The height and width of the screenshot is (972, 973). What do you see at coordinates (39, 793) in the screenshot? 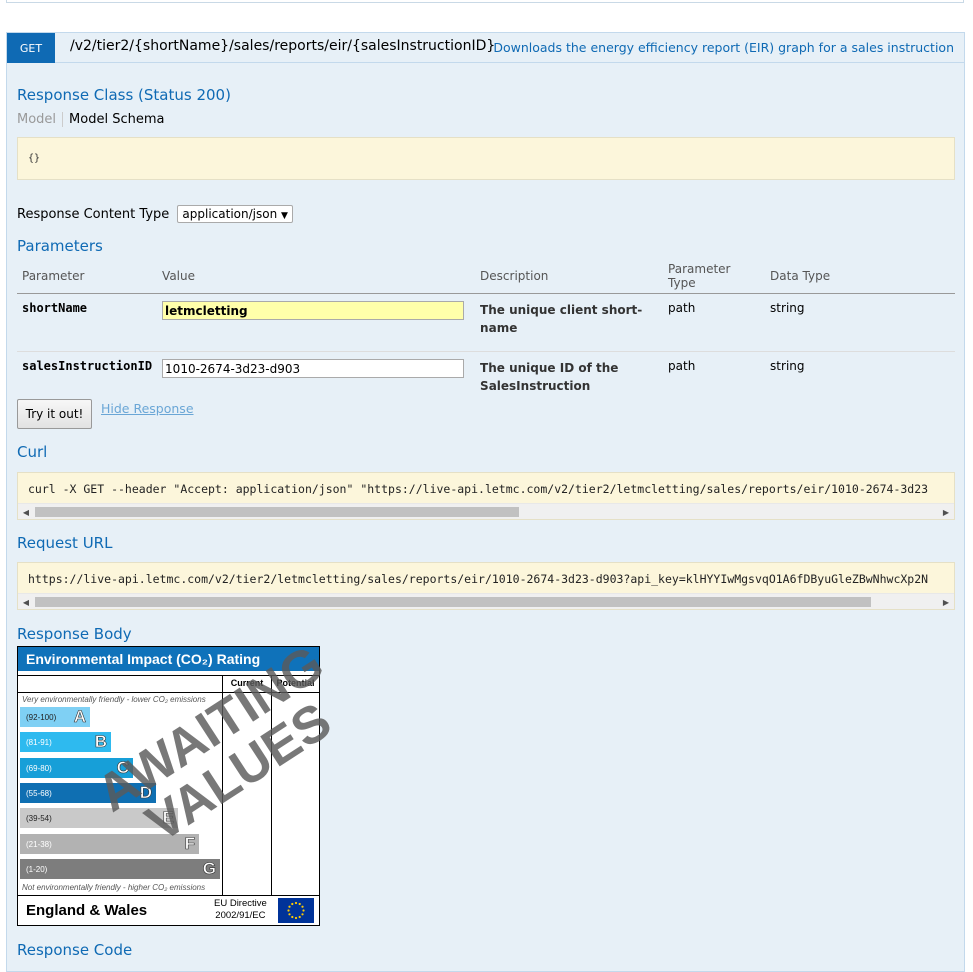
I see `band-range: (55-68)` at bounding box center [39, 793].